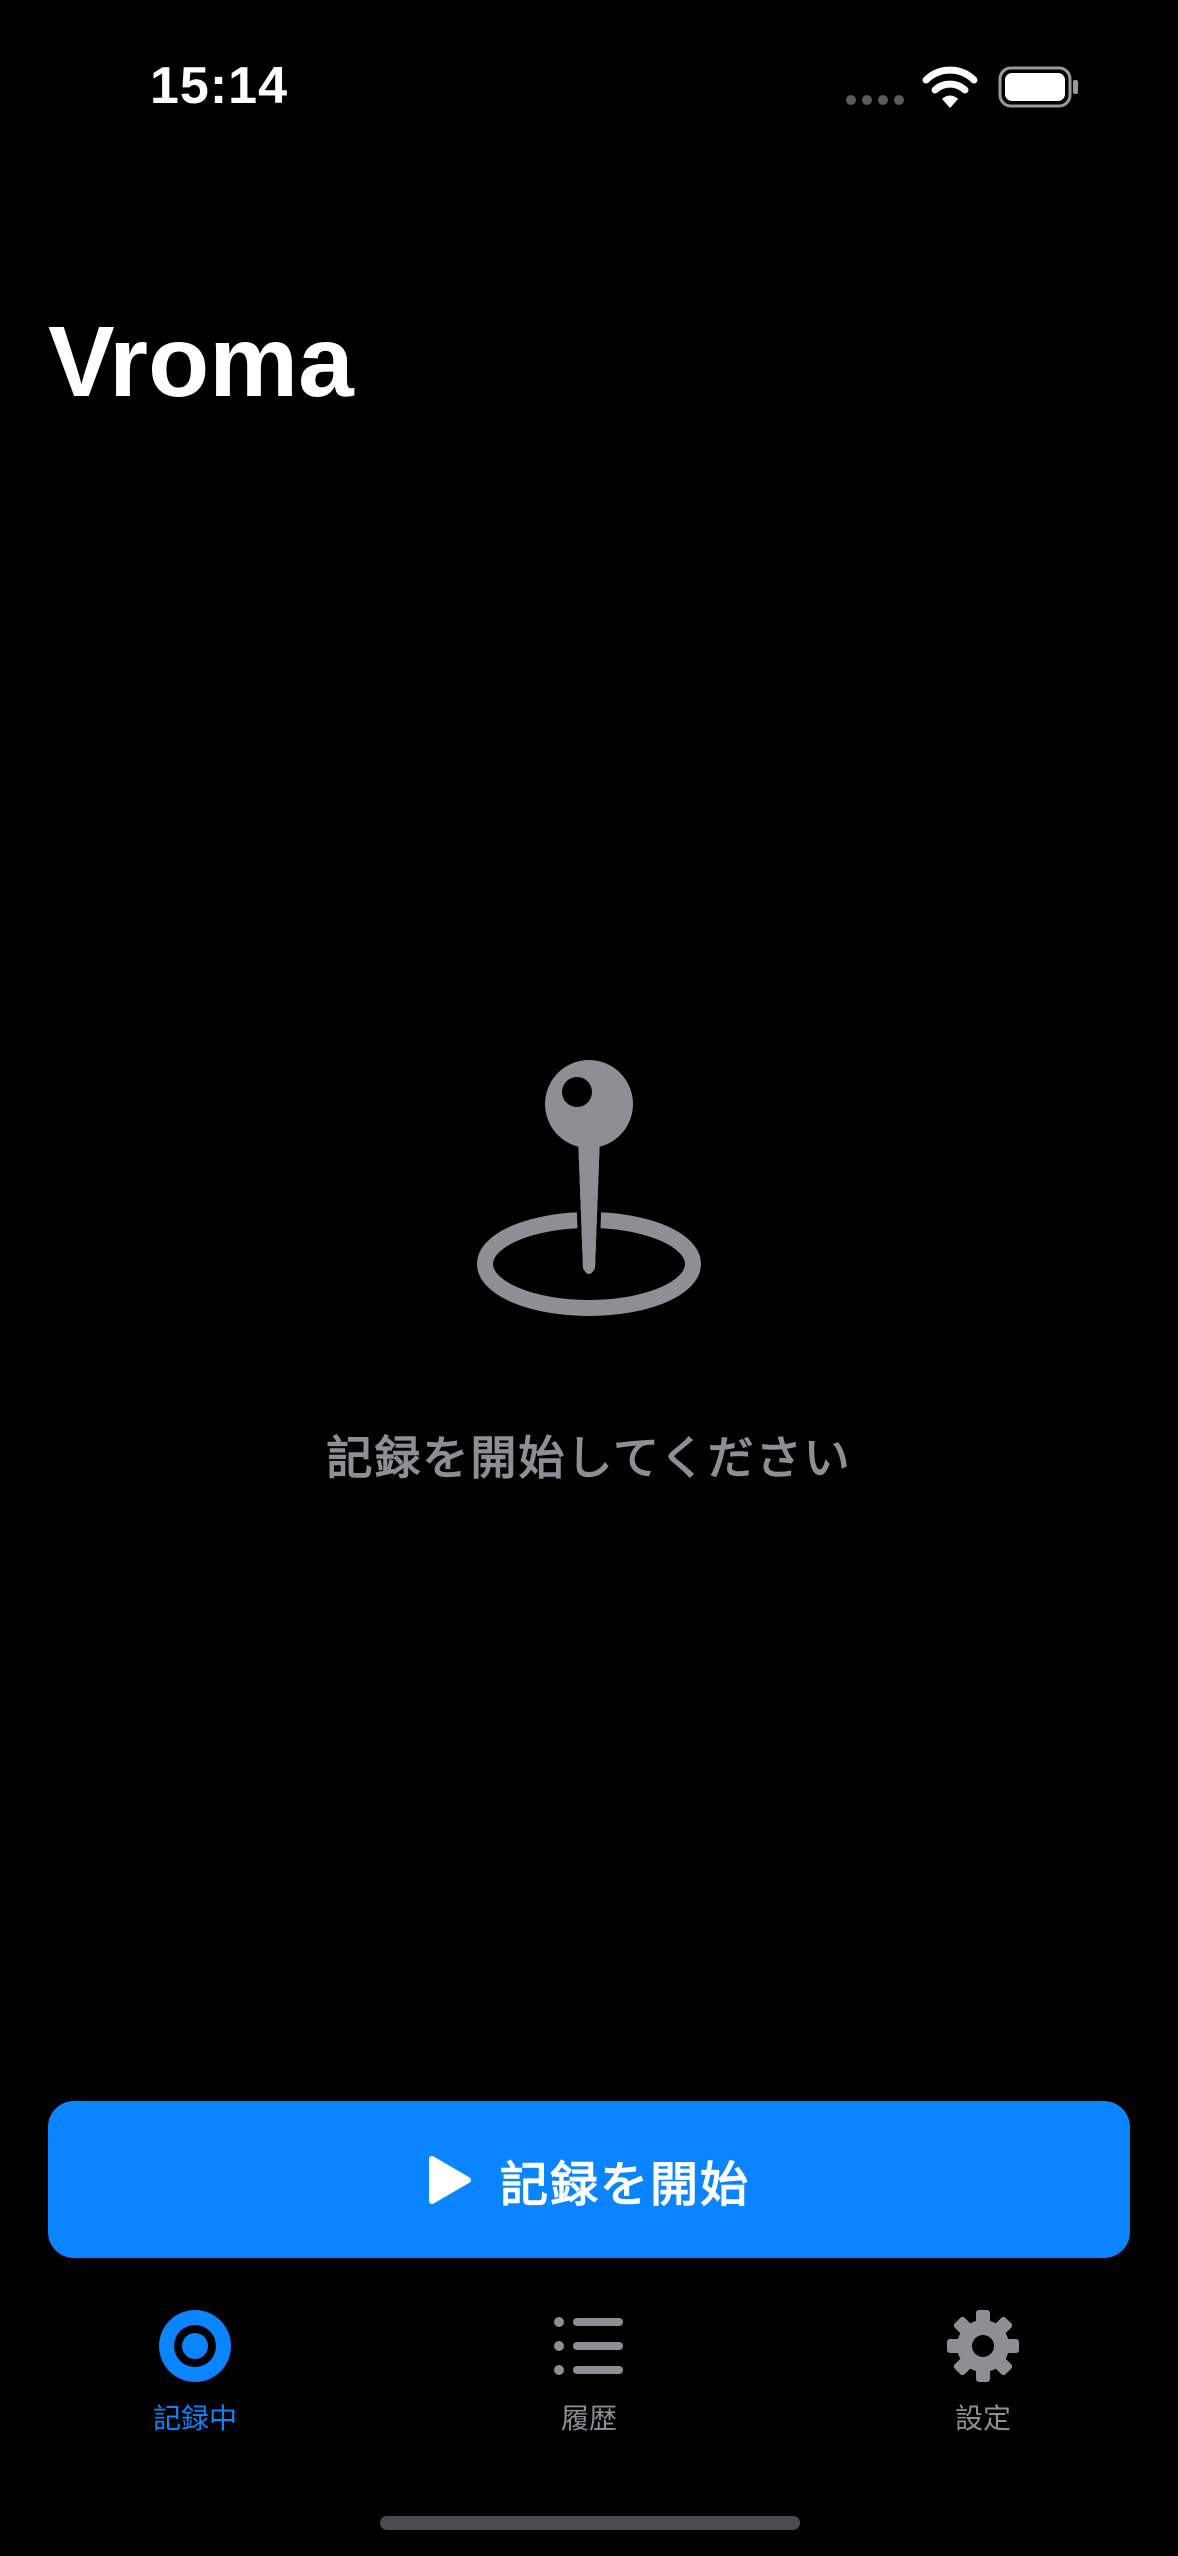 Image resolution: width=1178 pixels, height=2556 pixels. What do you see at coordinates (983, 2346) in the screenshot?
I see `gear-icon` at bounding box center [983, 2346].